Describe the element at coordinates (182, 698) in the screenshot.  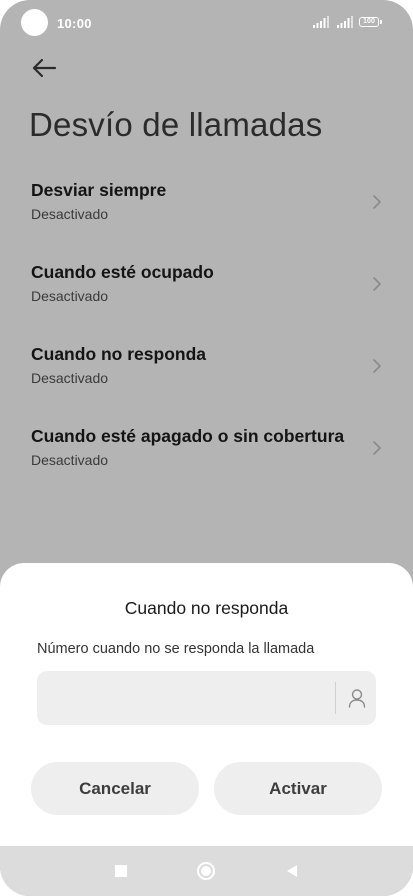
I see `forward-number-input` at that location.